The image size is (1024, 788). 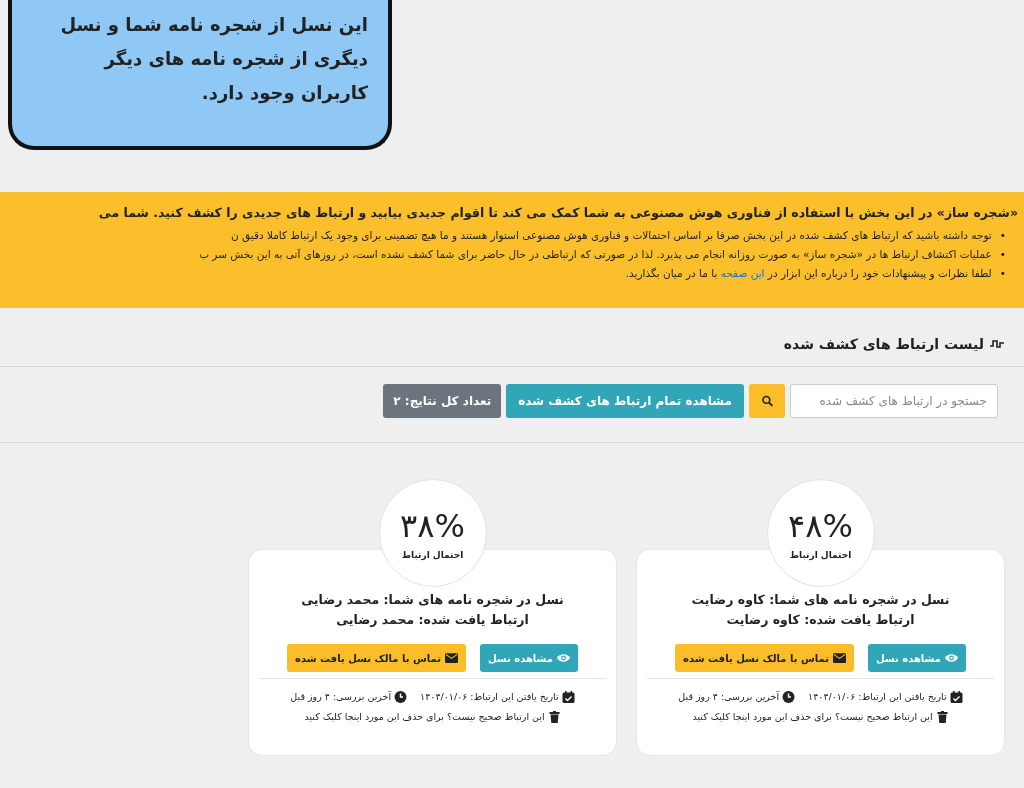 What do you see at coordinates (442, 401) in the screenshot?
I see `results-count: تعداد کل نتایج: ۲` at bounding box center [442, 401].